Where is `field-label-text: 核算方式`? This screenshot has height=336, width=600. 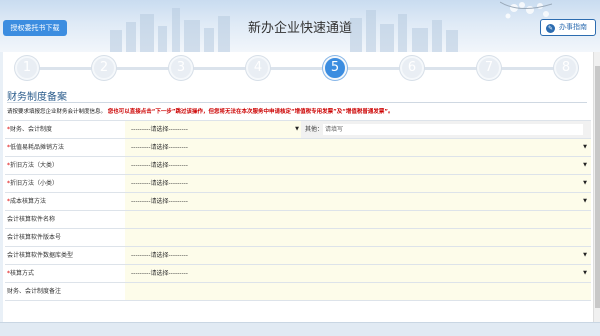
field-label-text: 核算方式 is located at coordinates (22, 273).